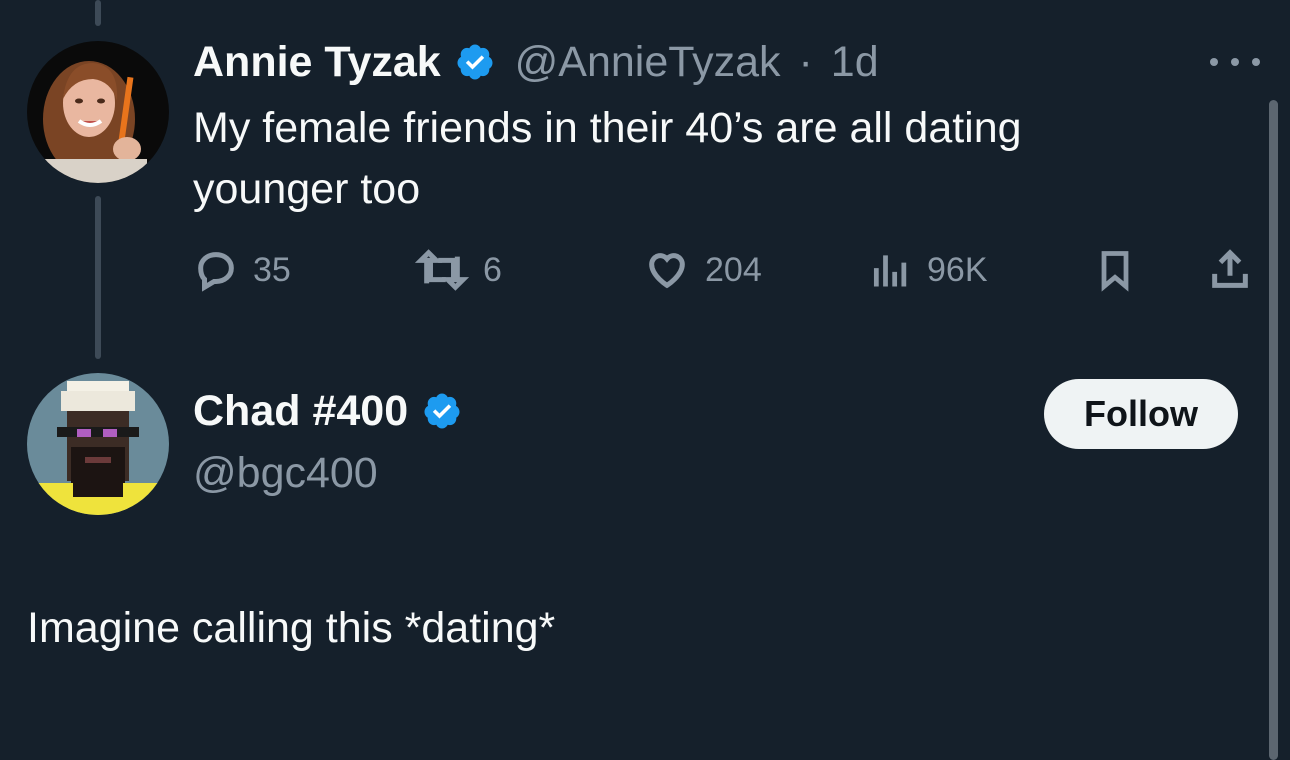 The width and height of the screenshot is (1290, 760). What do you see at coordinates (648, 62) in the screenshot?
I see `original-author-handle: @AnnieTyzak` at bounding box center [648, 62].